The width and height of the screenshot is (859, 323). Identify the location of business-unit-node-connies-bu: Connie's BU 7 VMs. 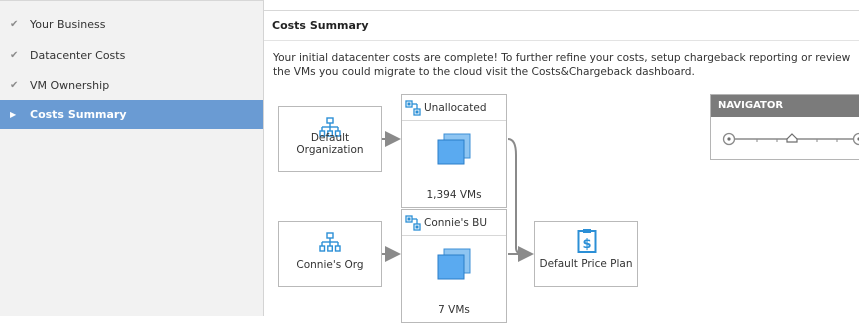
(454, 266).